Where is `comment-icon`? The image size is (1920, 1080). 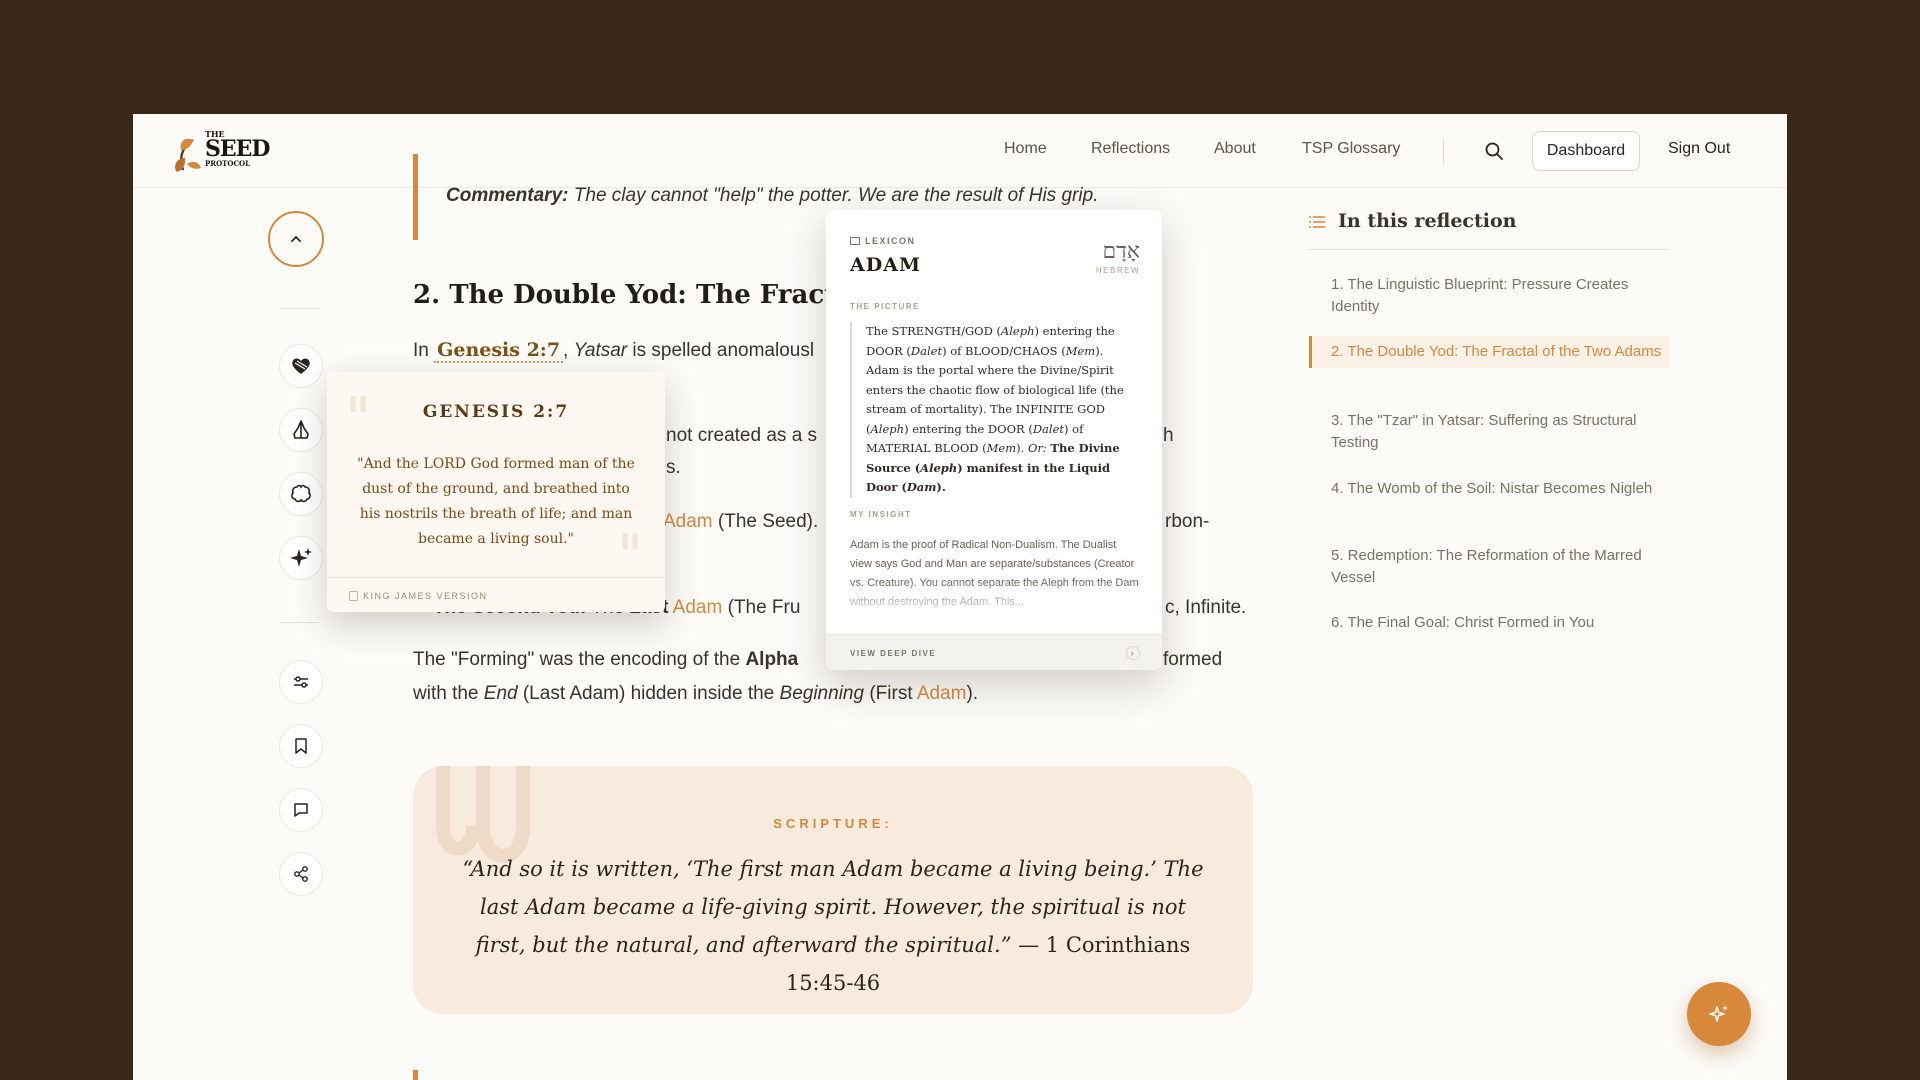
comment-icon is located at coordinates (301, 810).